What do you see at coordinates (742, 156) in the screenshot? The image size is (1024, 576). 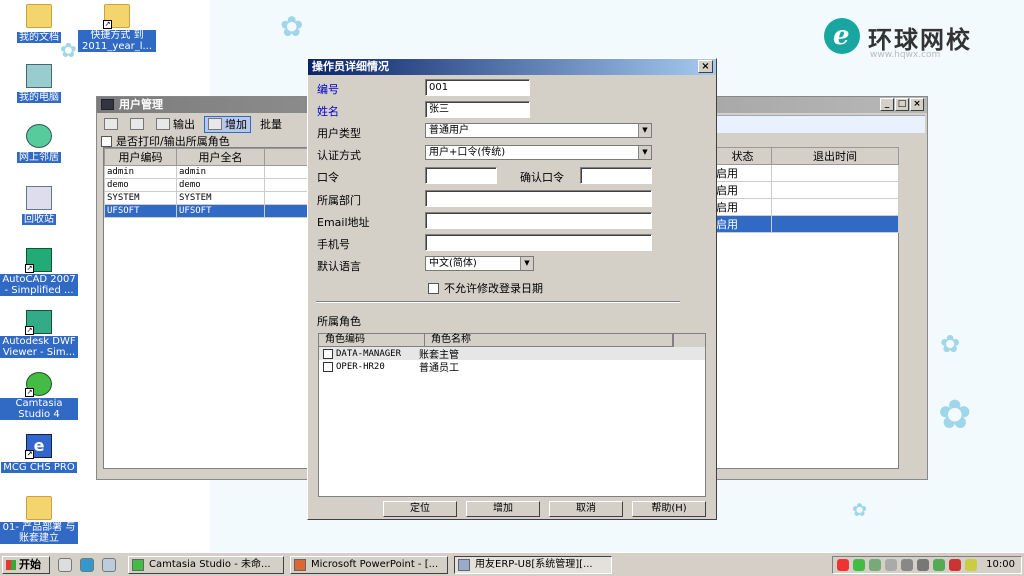 I see `column-header: 状态` at bounding box center [742, 156].